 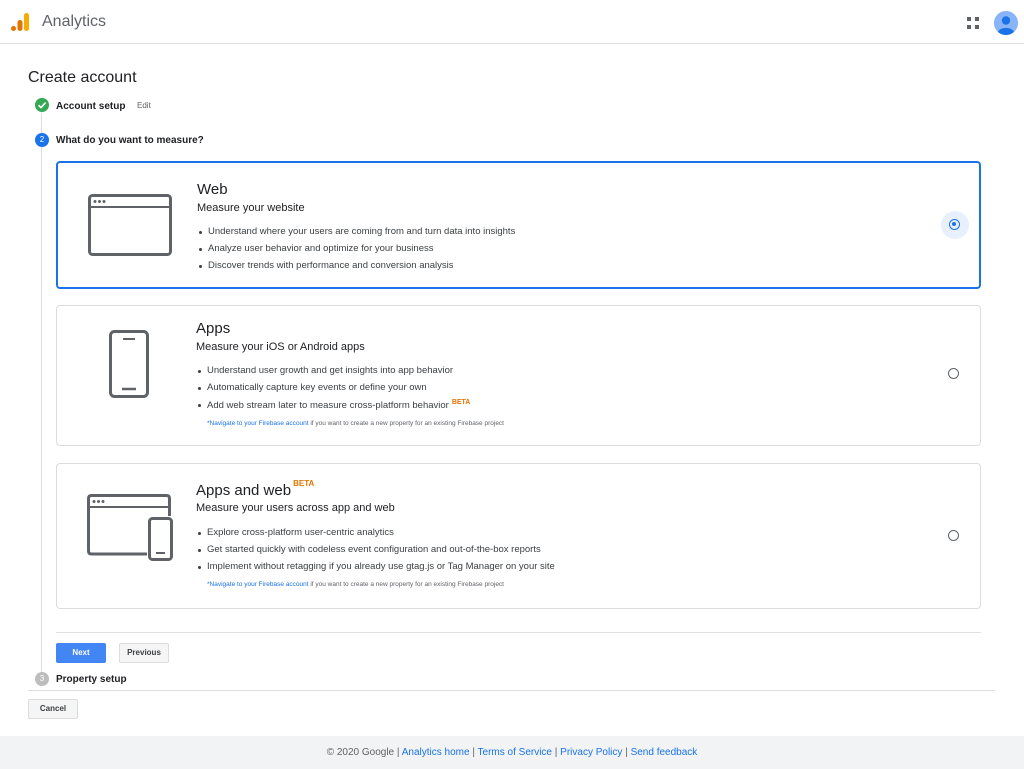 I want to click on option-apps-and-web-title: Apps and web BETA, so click(x=255, y=489).